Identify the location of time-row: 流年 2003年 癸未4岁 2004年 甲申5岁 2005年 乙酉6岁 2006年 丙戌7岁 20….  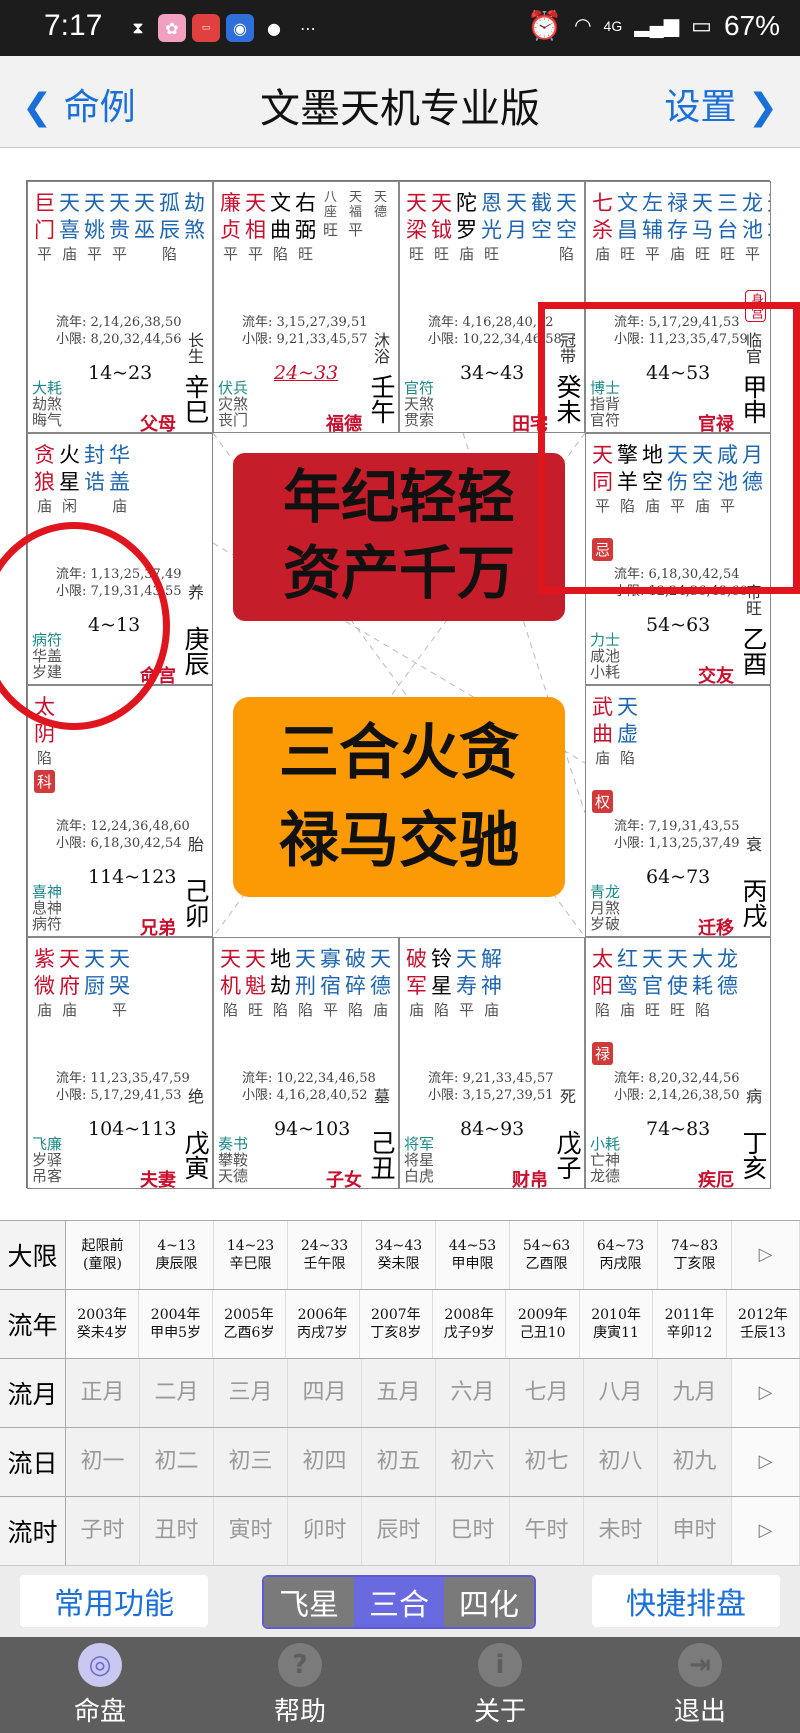
(400, 1324).